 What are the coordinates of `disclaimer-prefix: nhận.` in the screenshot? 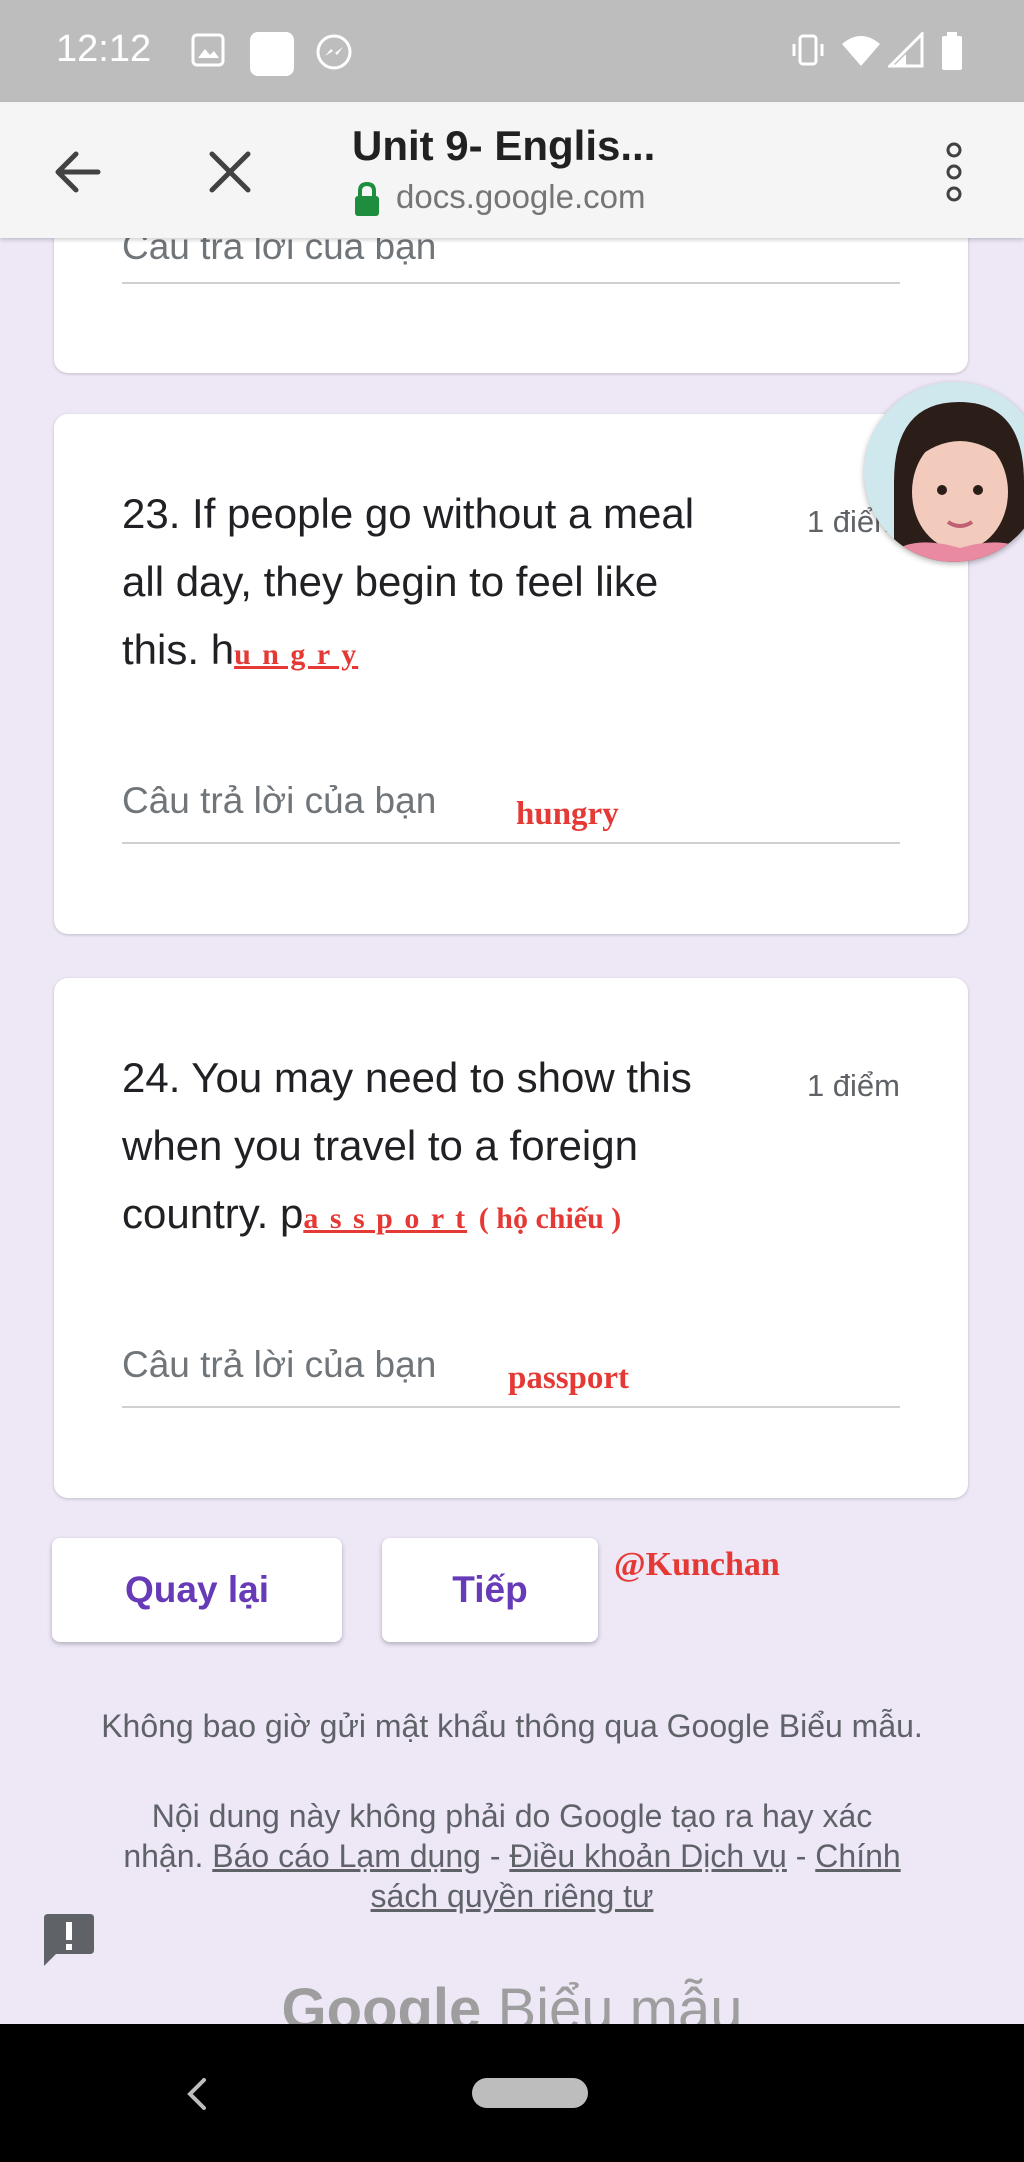 It's located at (163, 1856).